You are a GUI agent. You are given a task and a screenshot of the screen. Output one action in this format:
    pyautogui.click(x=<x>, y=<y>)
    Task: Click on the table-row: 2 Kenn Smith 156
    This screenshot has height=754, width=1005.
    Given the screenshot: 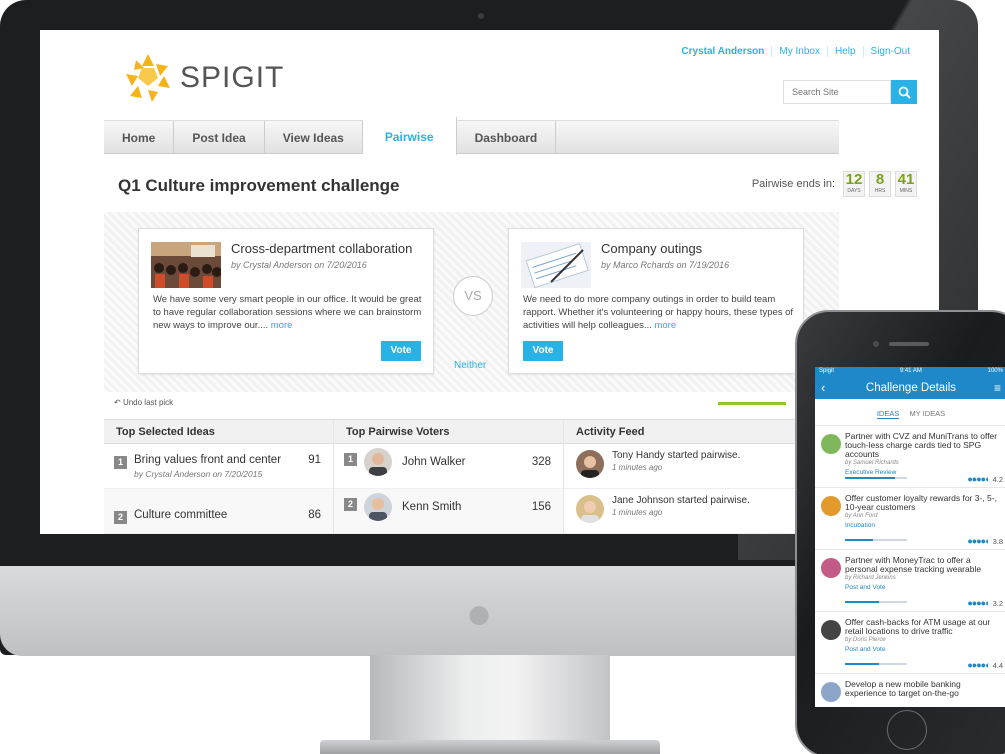 What is the action you would take?
    pyautogui.click(x=448, y=511)
    